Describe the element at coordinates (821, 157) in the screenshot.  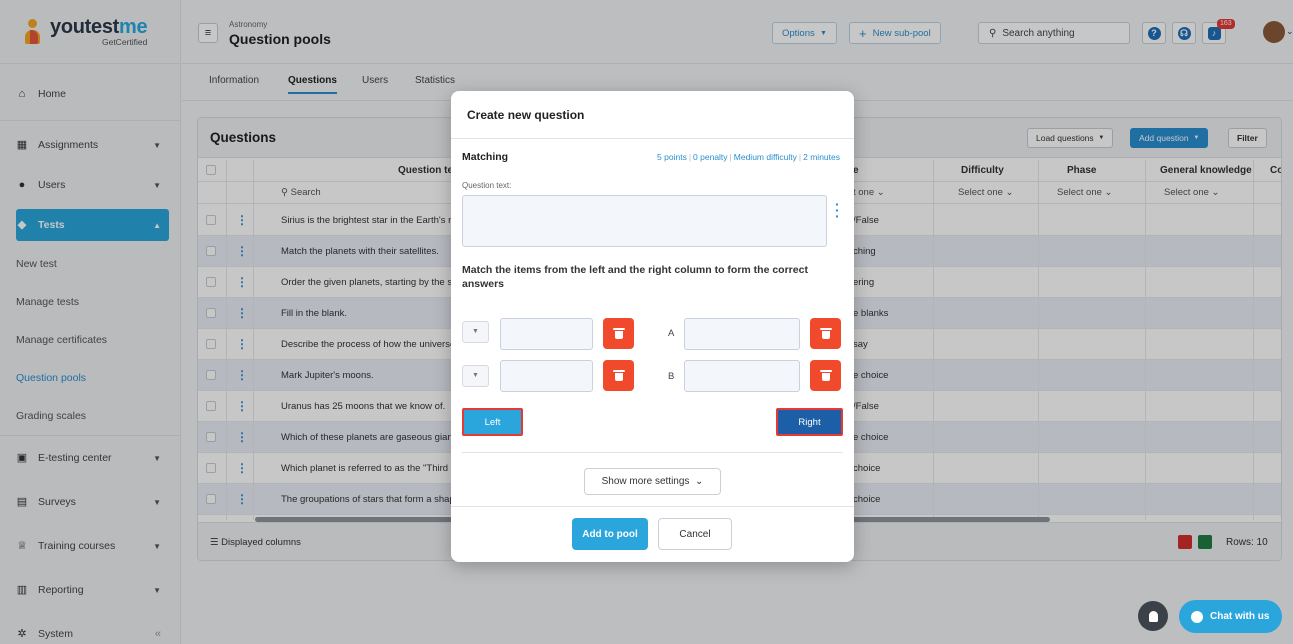
I see `time-link: 2 minutes` at that location.